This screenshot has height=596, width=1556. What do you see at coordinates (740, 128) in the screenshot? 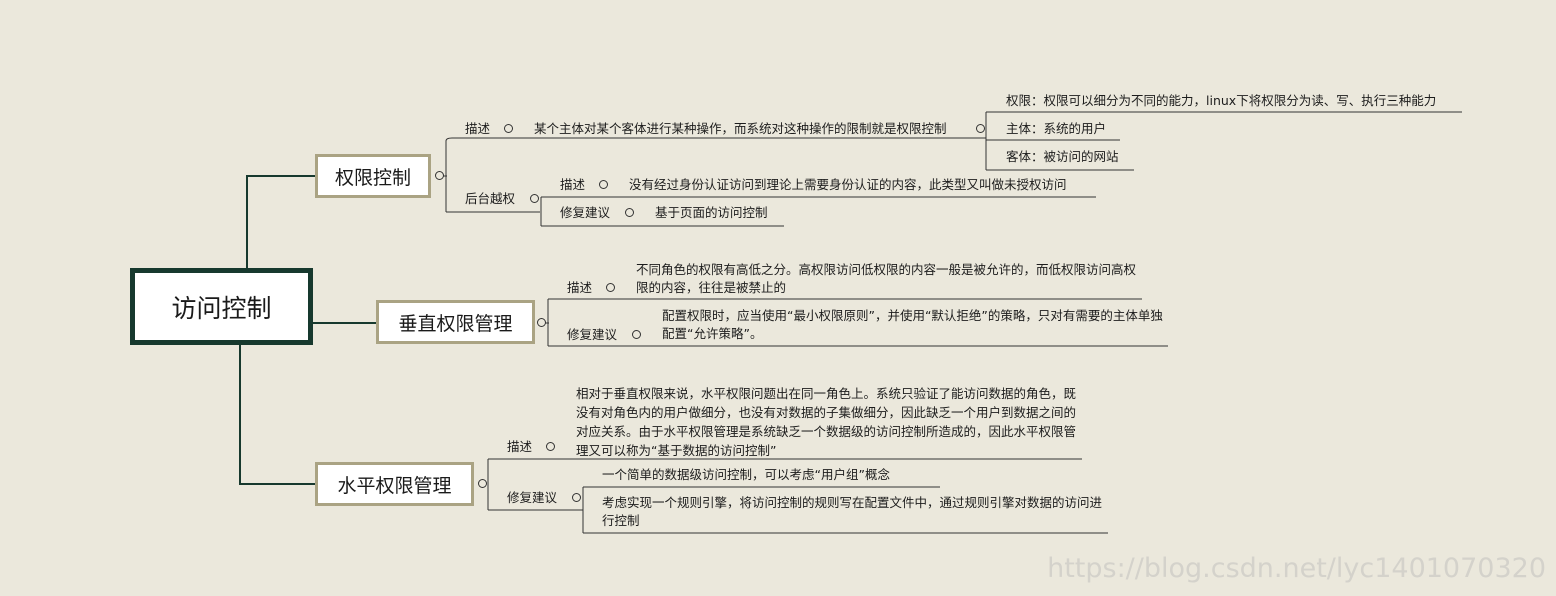
I see `desc-text: 某个主体对某个客体进行某种操作，而系统对这种操作的限制就是权限控制` at bounding box center [740, 128].